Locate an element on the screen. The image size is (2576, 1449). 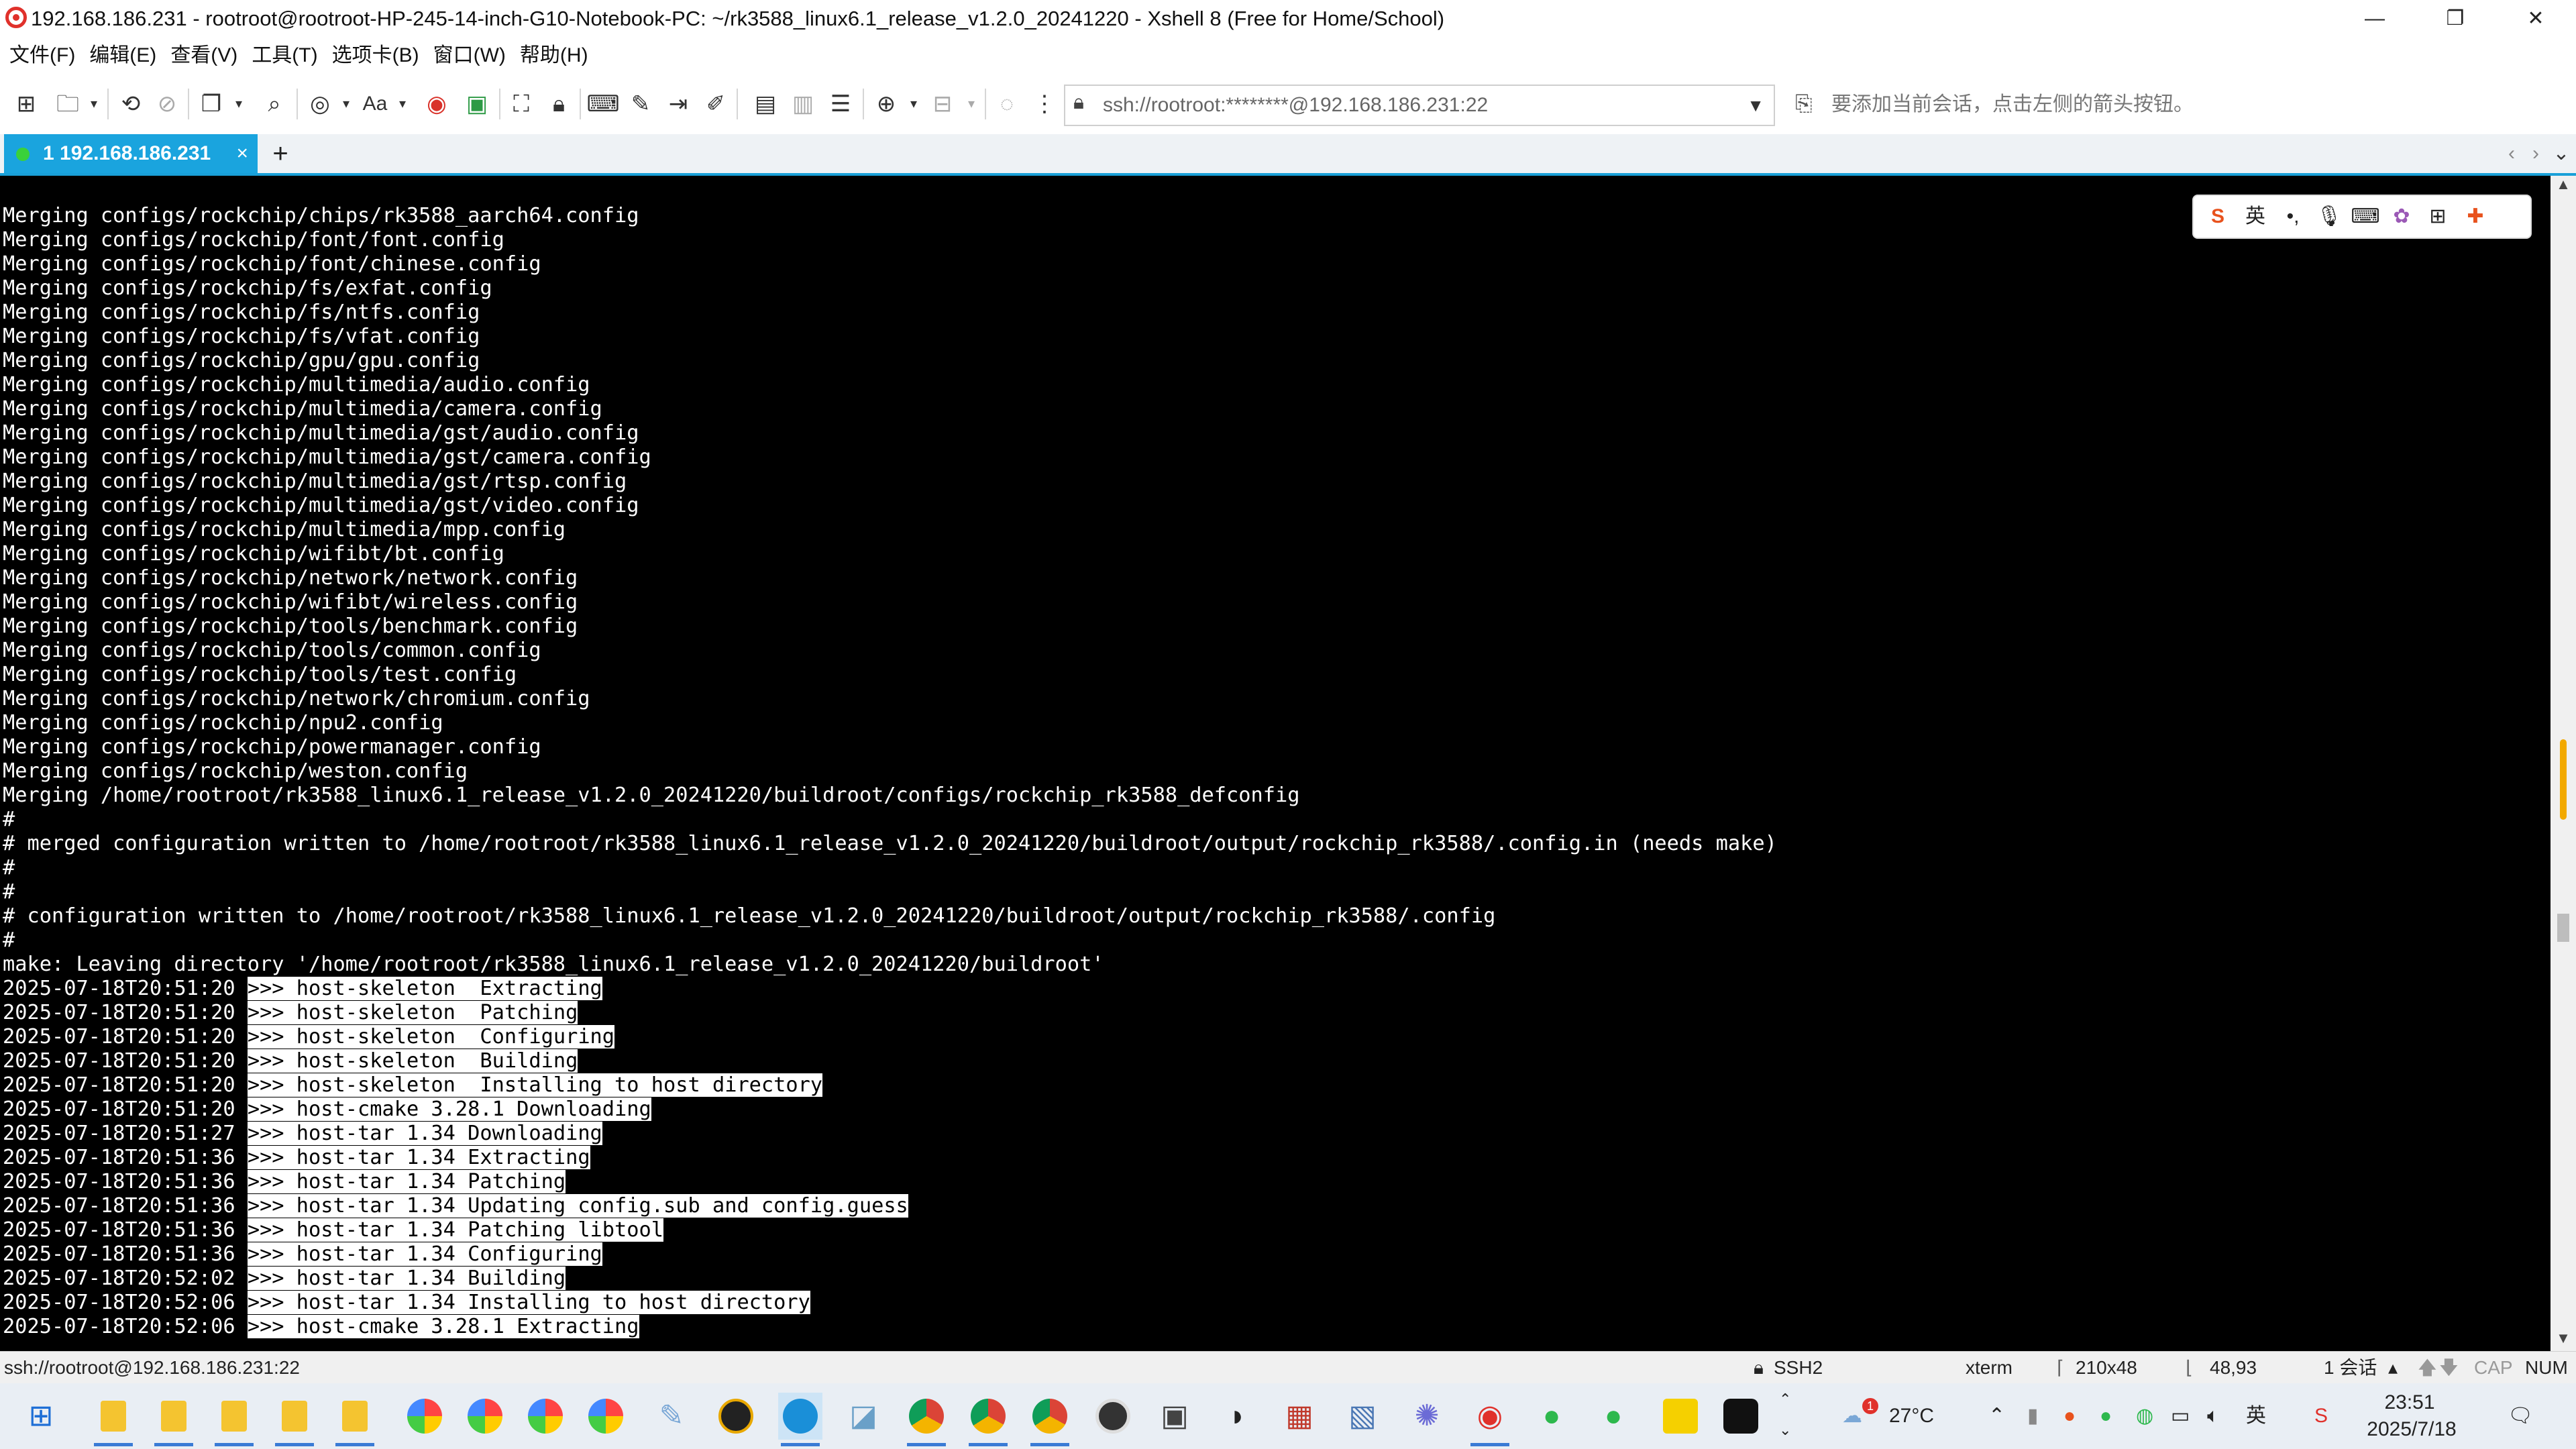
globe-dropdown-icon: ▾ is located at coordinates (346, 104).